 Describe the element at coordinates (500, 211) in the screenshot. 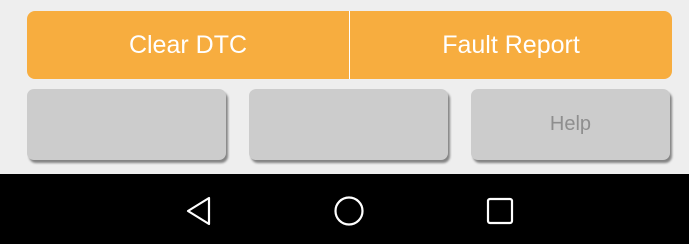

I see `recent-apps-icon` at that location.